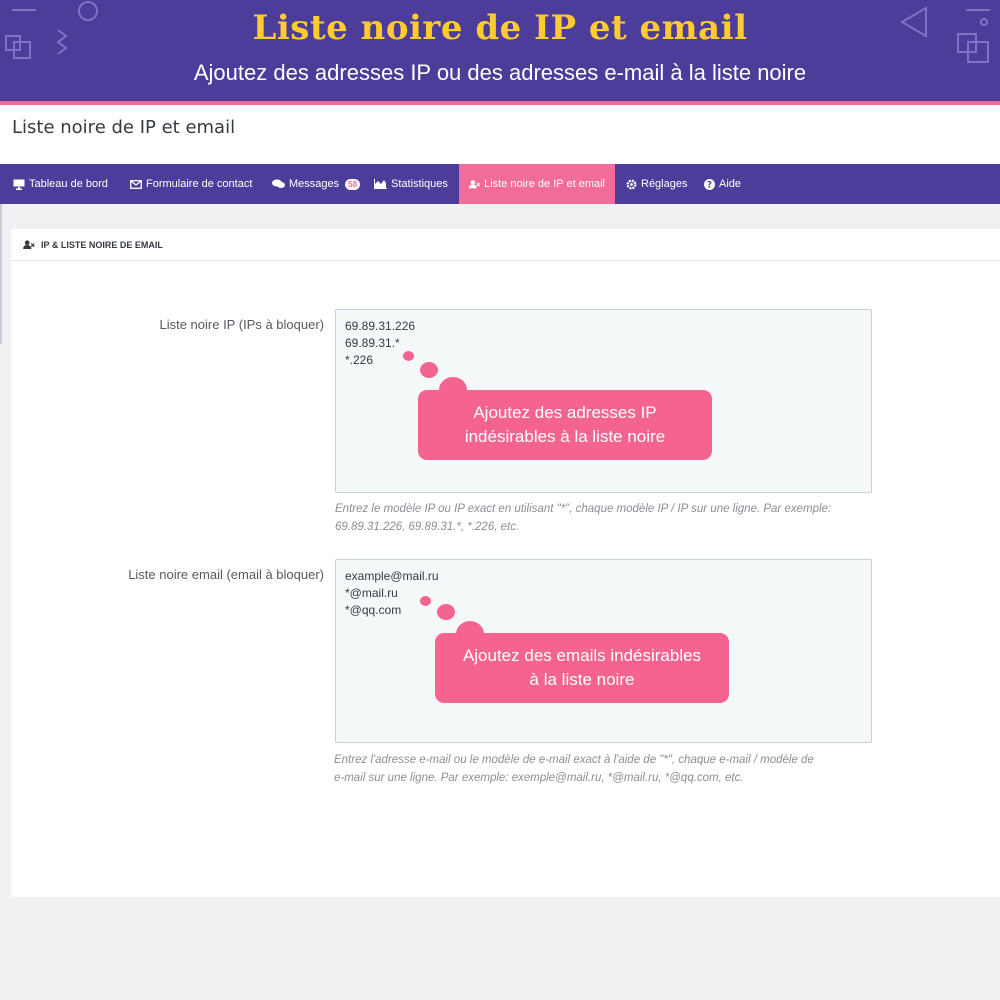 The image size is (1000, 1000). I want to click on tab-statistiques: Statistiques, so click(411, 184).